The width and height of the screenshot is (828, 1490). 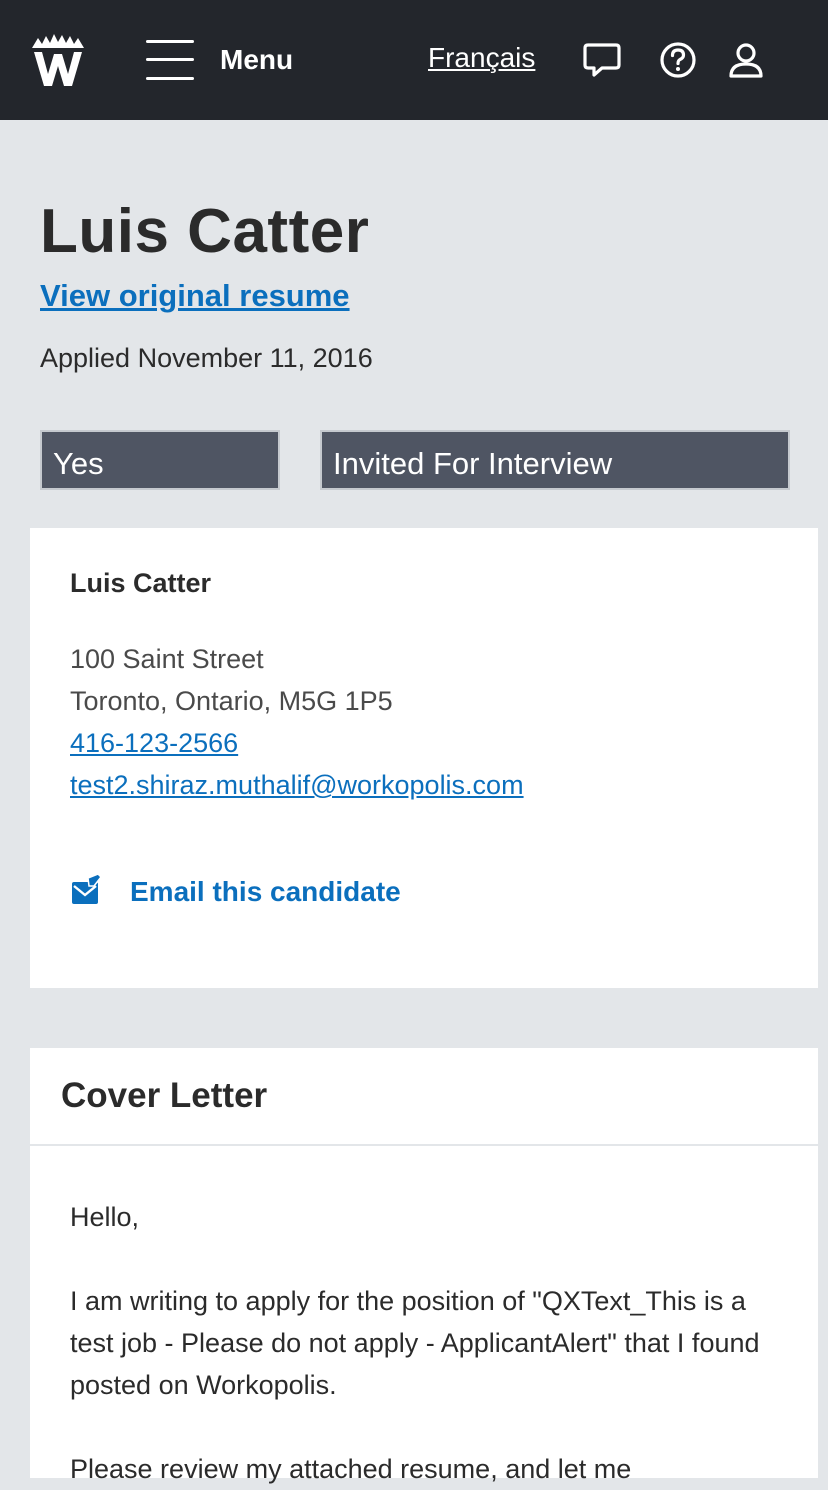 What do you see at coordinates (746, 60) in the screenshot?
I see `user-icon` at bounding box center [746, 60].